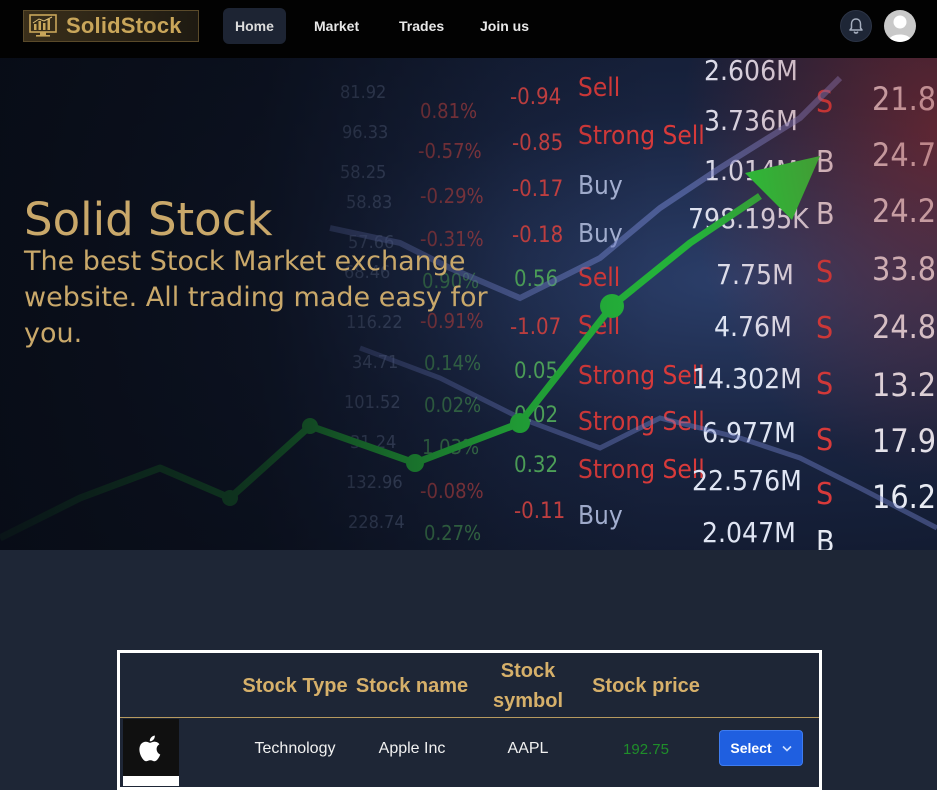  Describe the element at coordinates (295, 685) in the screenshot. I see `header-stock-type: Stock Type` at that location.